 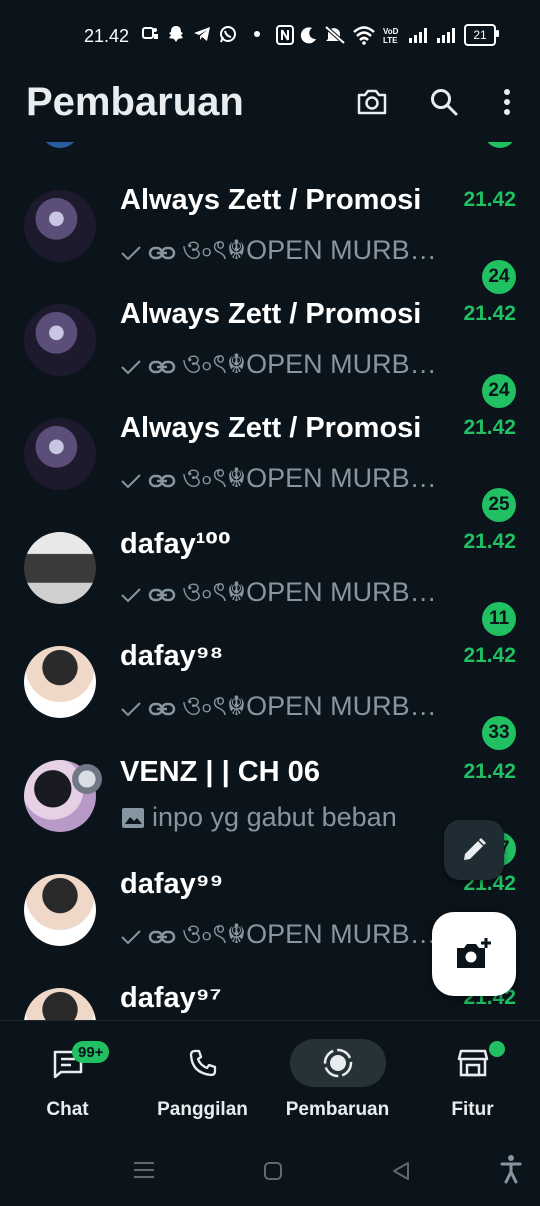 I want to click on search-button, so click(x=444, y=102).